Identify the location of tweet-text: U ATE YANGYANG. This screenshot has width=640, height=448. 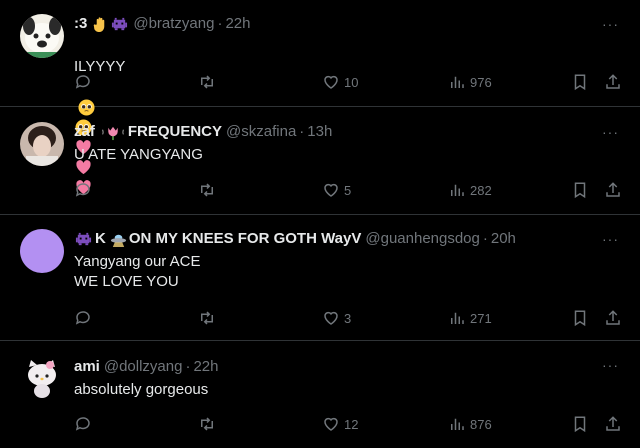
(138, 154).